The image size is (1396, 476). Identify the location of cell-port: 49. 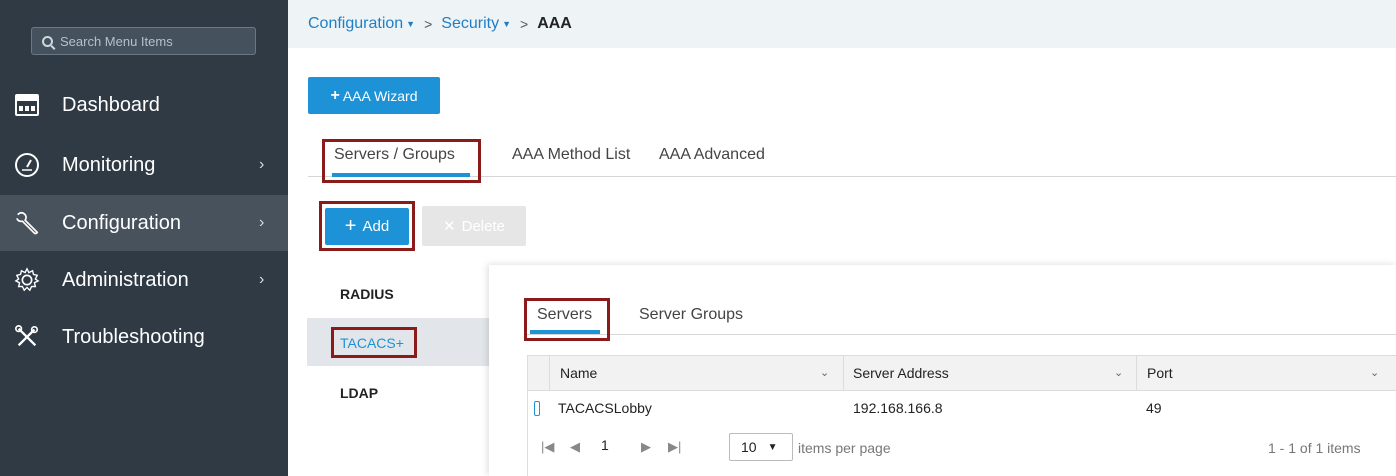
(1154, 408).